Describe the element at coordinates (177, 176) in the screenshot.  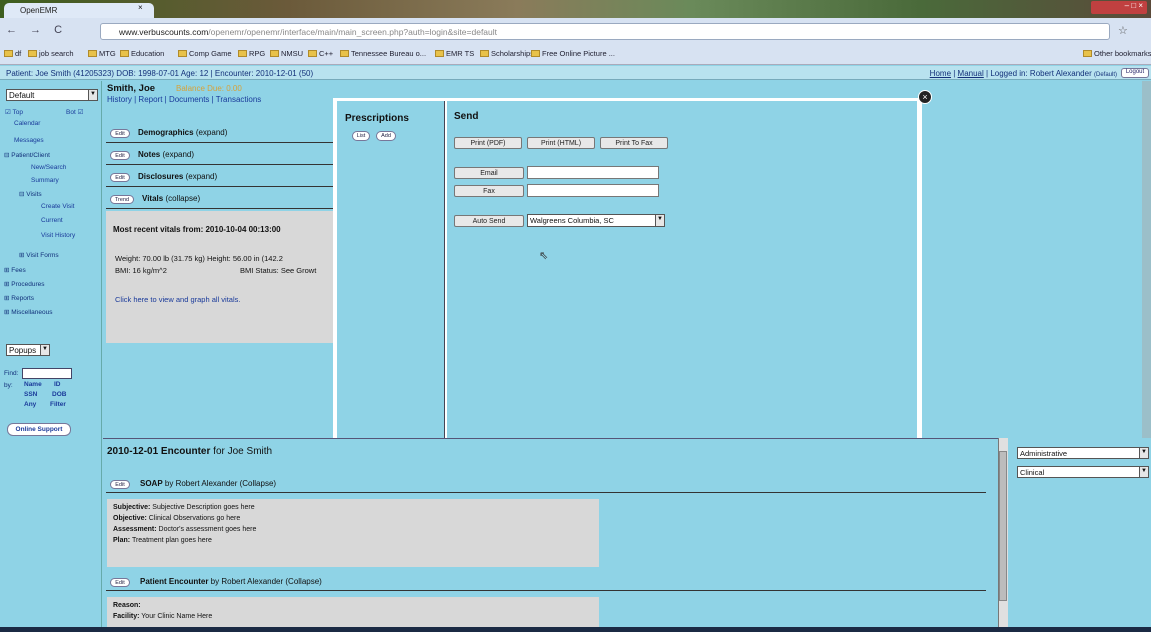
I see `section-title: Disclosures (expand)` at that location.